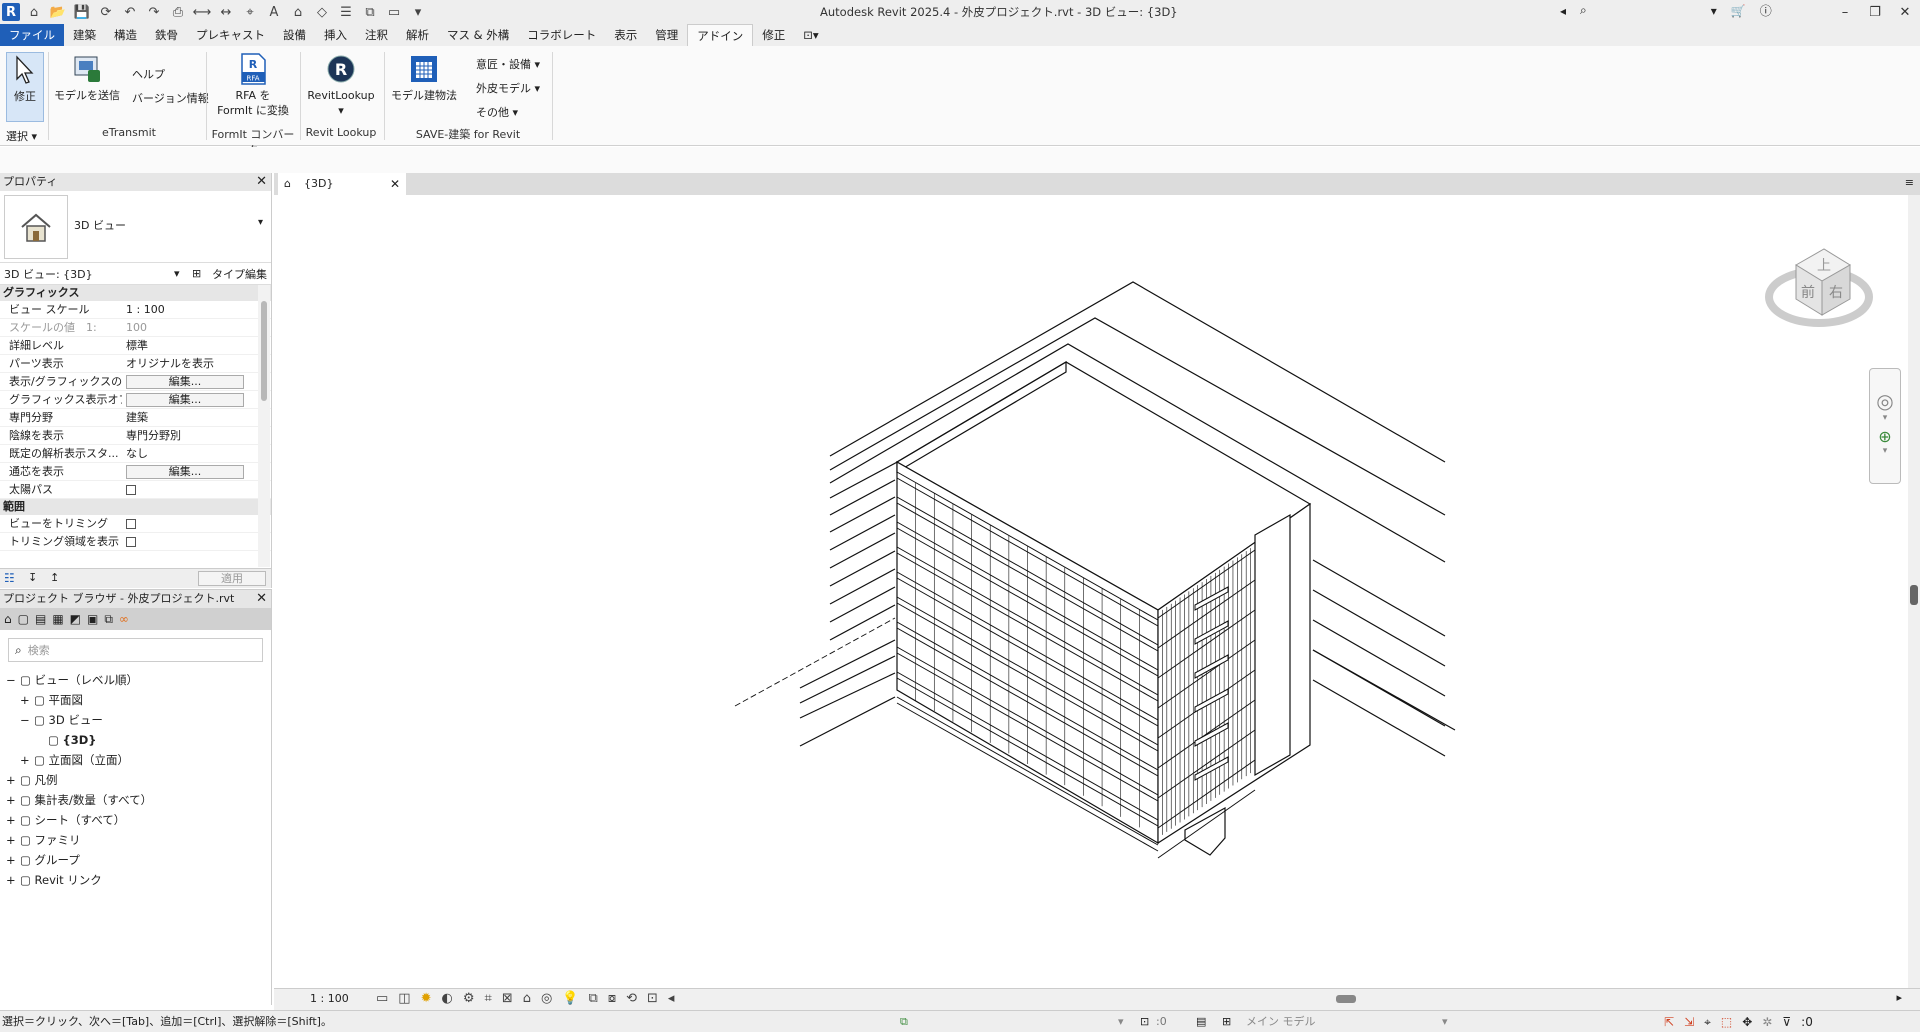  Describe the element at coordinates (40, 619) in the screenshot. I see `legends-icon: ▤` at that location.